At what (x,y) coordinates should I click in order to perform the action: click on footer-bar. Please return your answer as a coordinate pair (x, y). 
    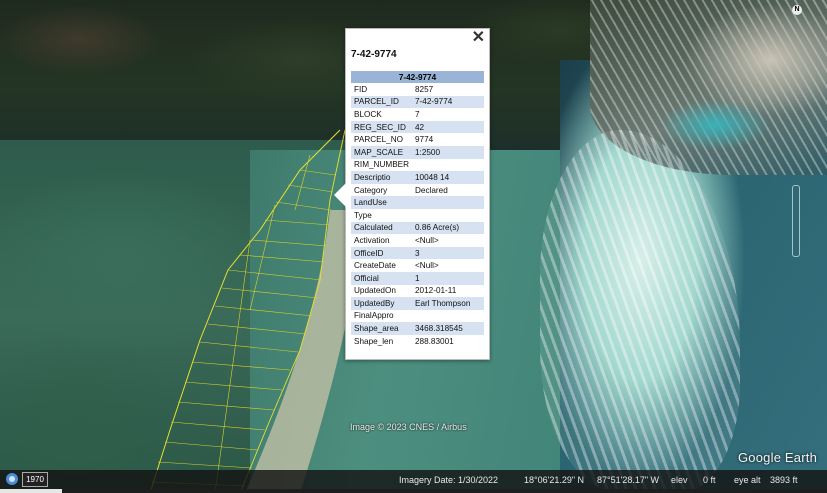
    Looking at the image, I should click on (413, 491).